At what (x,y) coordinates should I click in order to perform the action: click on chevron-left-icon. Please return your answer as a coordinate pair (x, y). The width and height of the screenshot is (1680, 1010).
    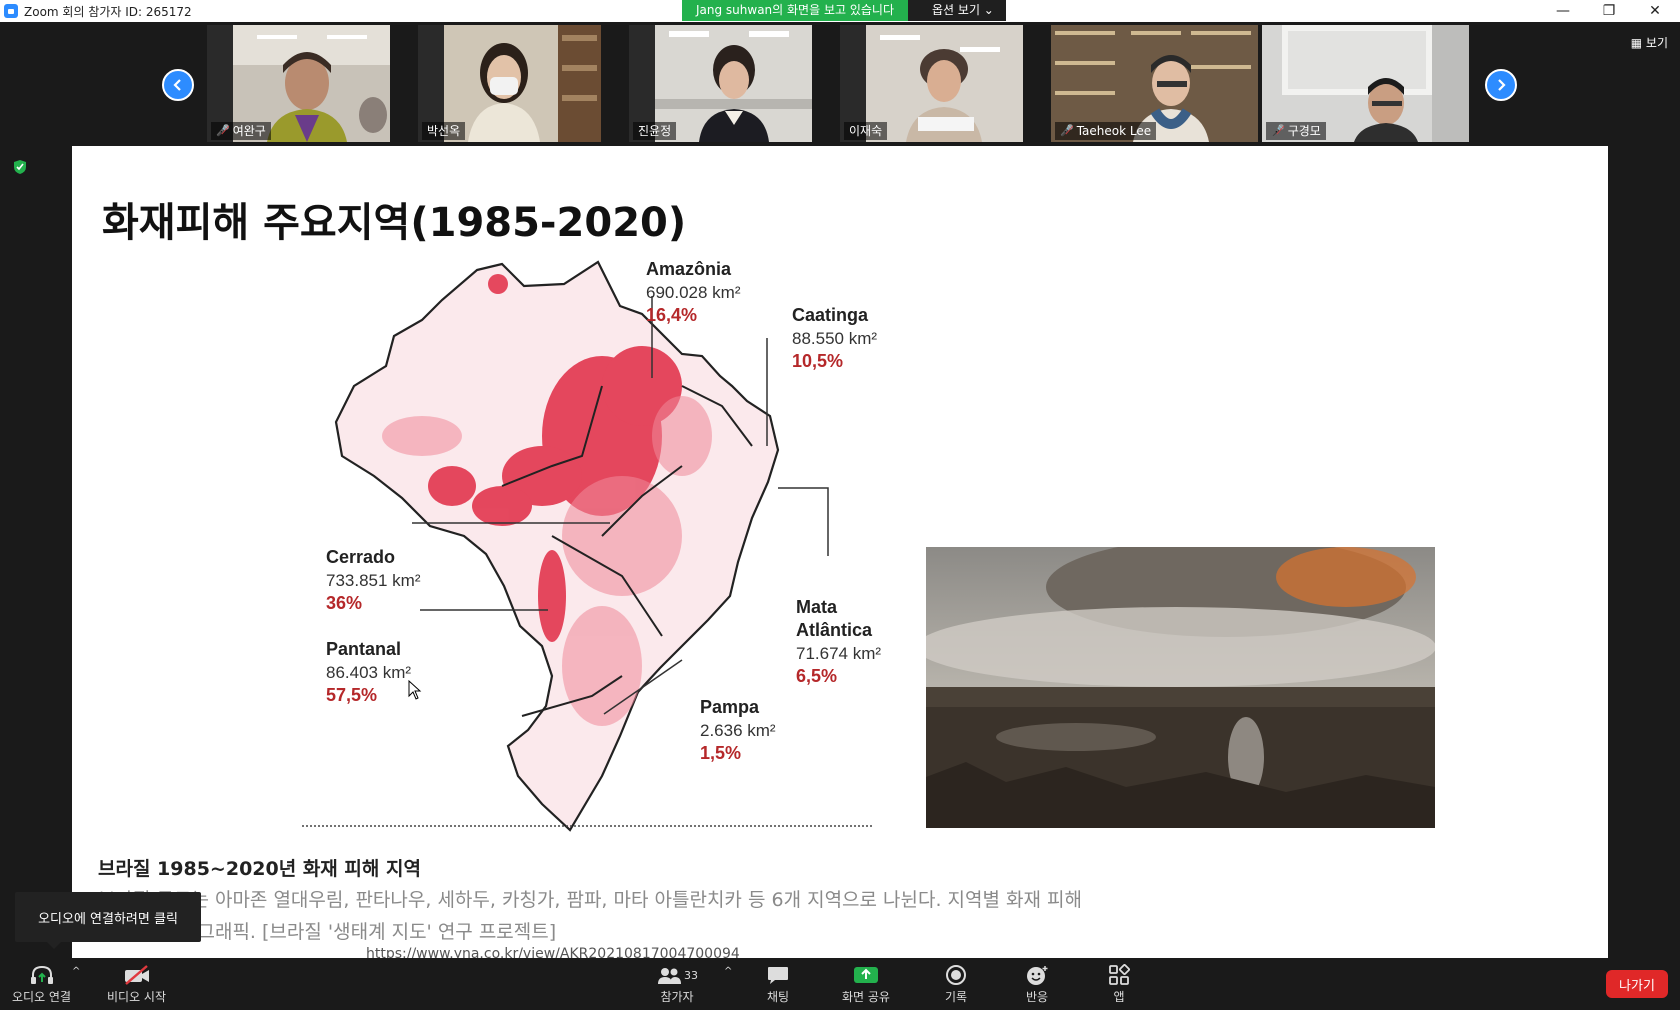
    Looking at the image, I should click on (177, 85).